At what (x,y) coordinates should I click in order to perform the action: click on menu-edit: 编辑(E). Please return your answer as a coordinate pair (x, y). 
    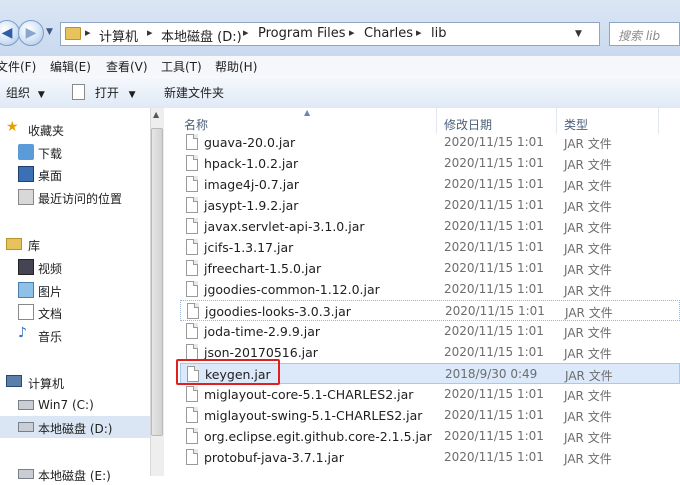
    Looking at the image, I should click on (70, 66).